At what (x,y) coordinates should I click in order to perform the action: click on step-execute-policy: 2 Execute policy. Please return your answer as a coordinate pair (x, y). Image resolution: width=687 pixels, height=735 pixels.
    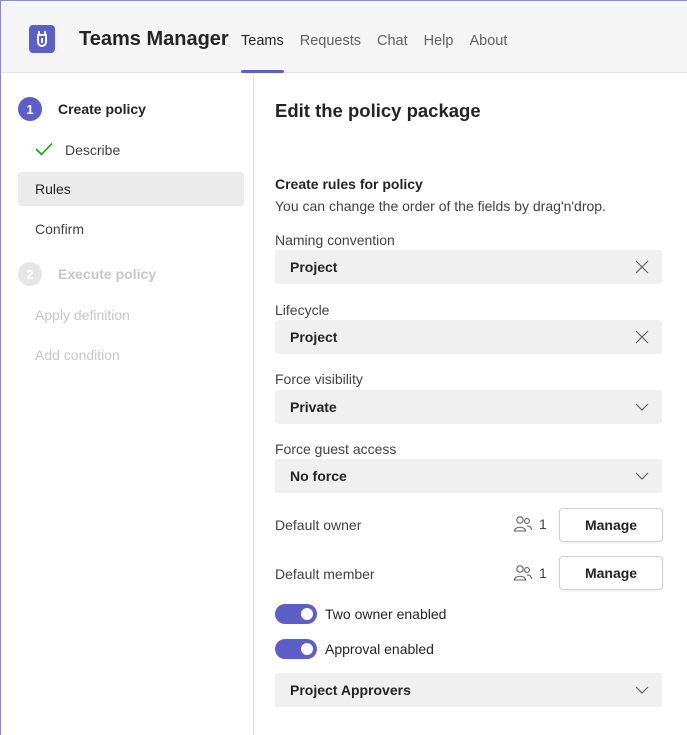
    Looking at the image, I should click on (87, 274).